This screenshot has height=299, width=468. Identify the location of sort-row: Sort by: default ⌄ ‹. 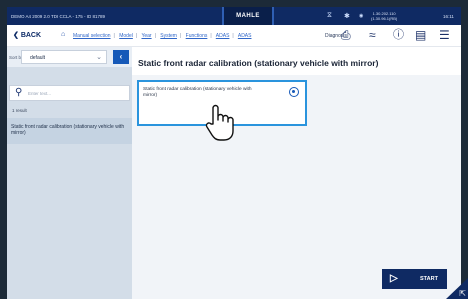
(69, 57).